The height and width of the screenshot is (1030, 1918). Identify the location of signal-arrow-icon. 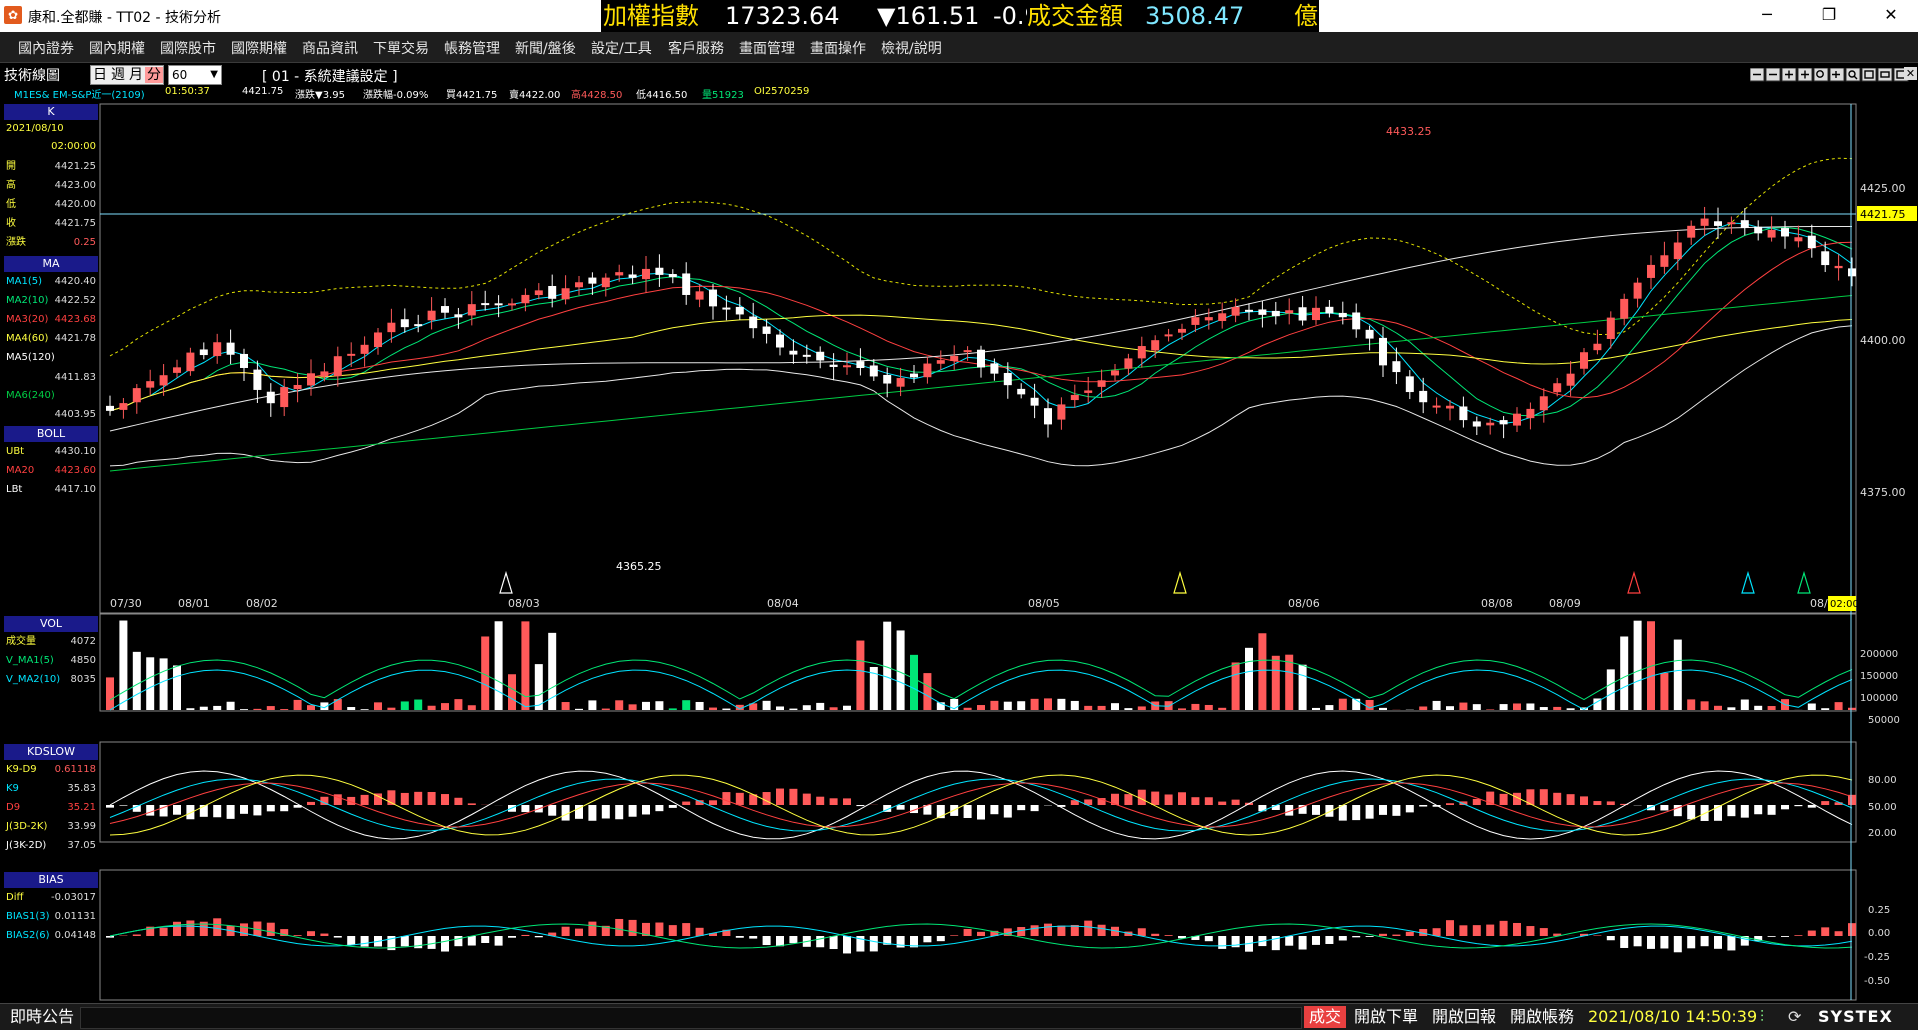
(1180, 583).